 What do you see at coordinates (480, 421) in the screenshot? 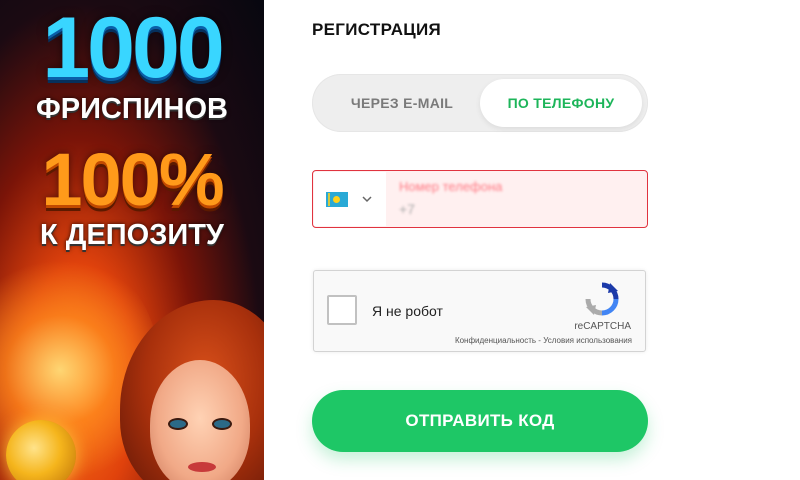
I see `send-code-button: ОТПРАВИТЬ КОД` at bounding box center [480, 421].